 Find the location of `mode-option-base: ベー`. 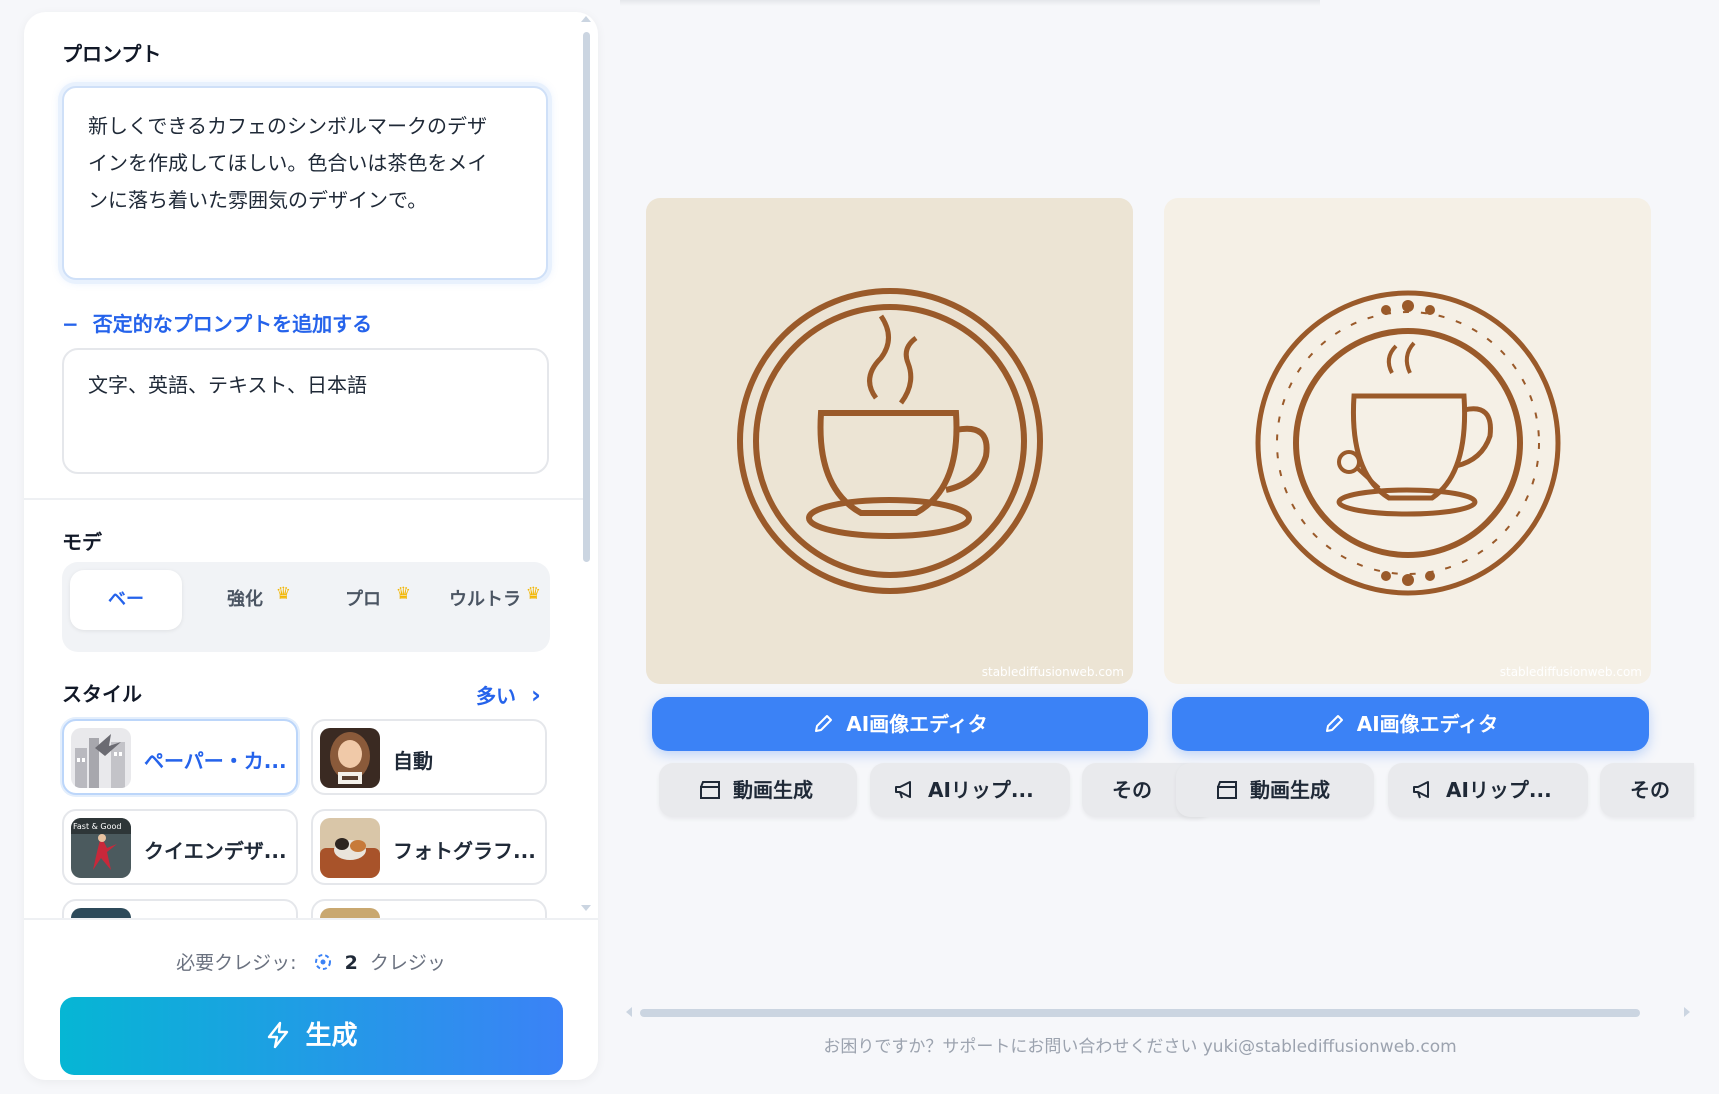

mode-option-base: ベー is located at coordinates (126, 600).